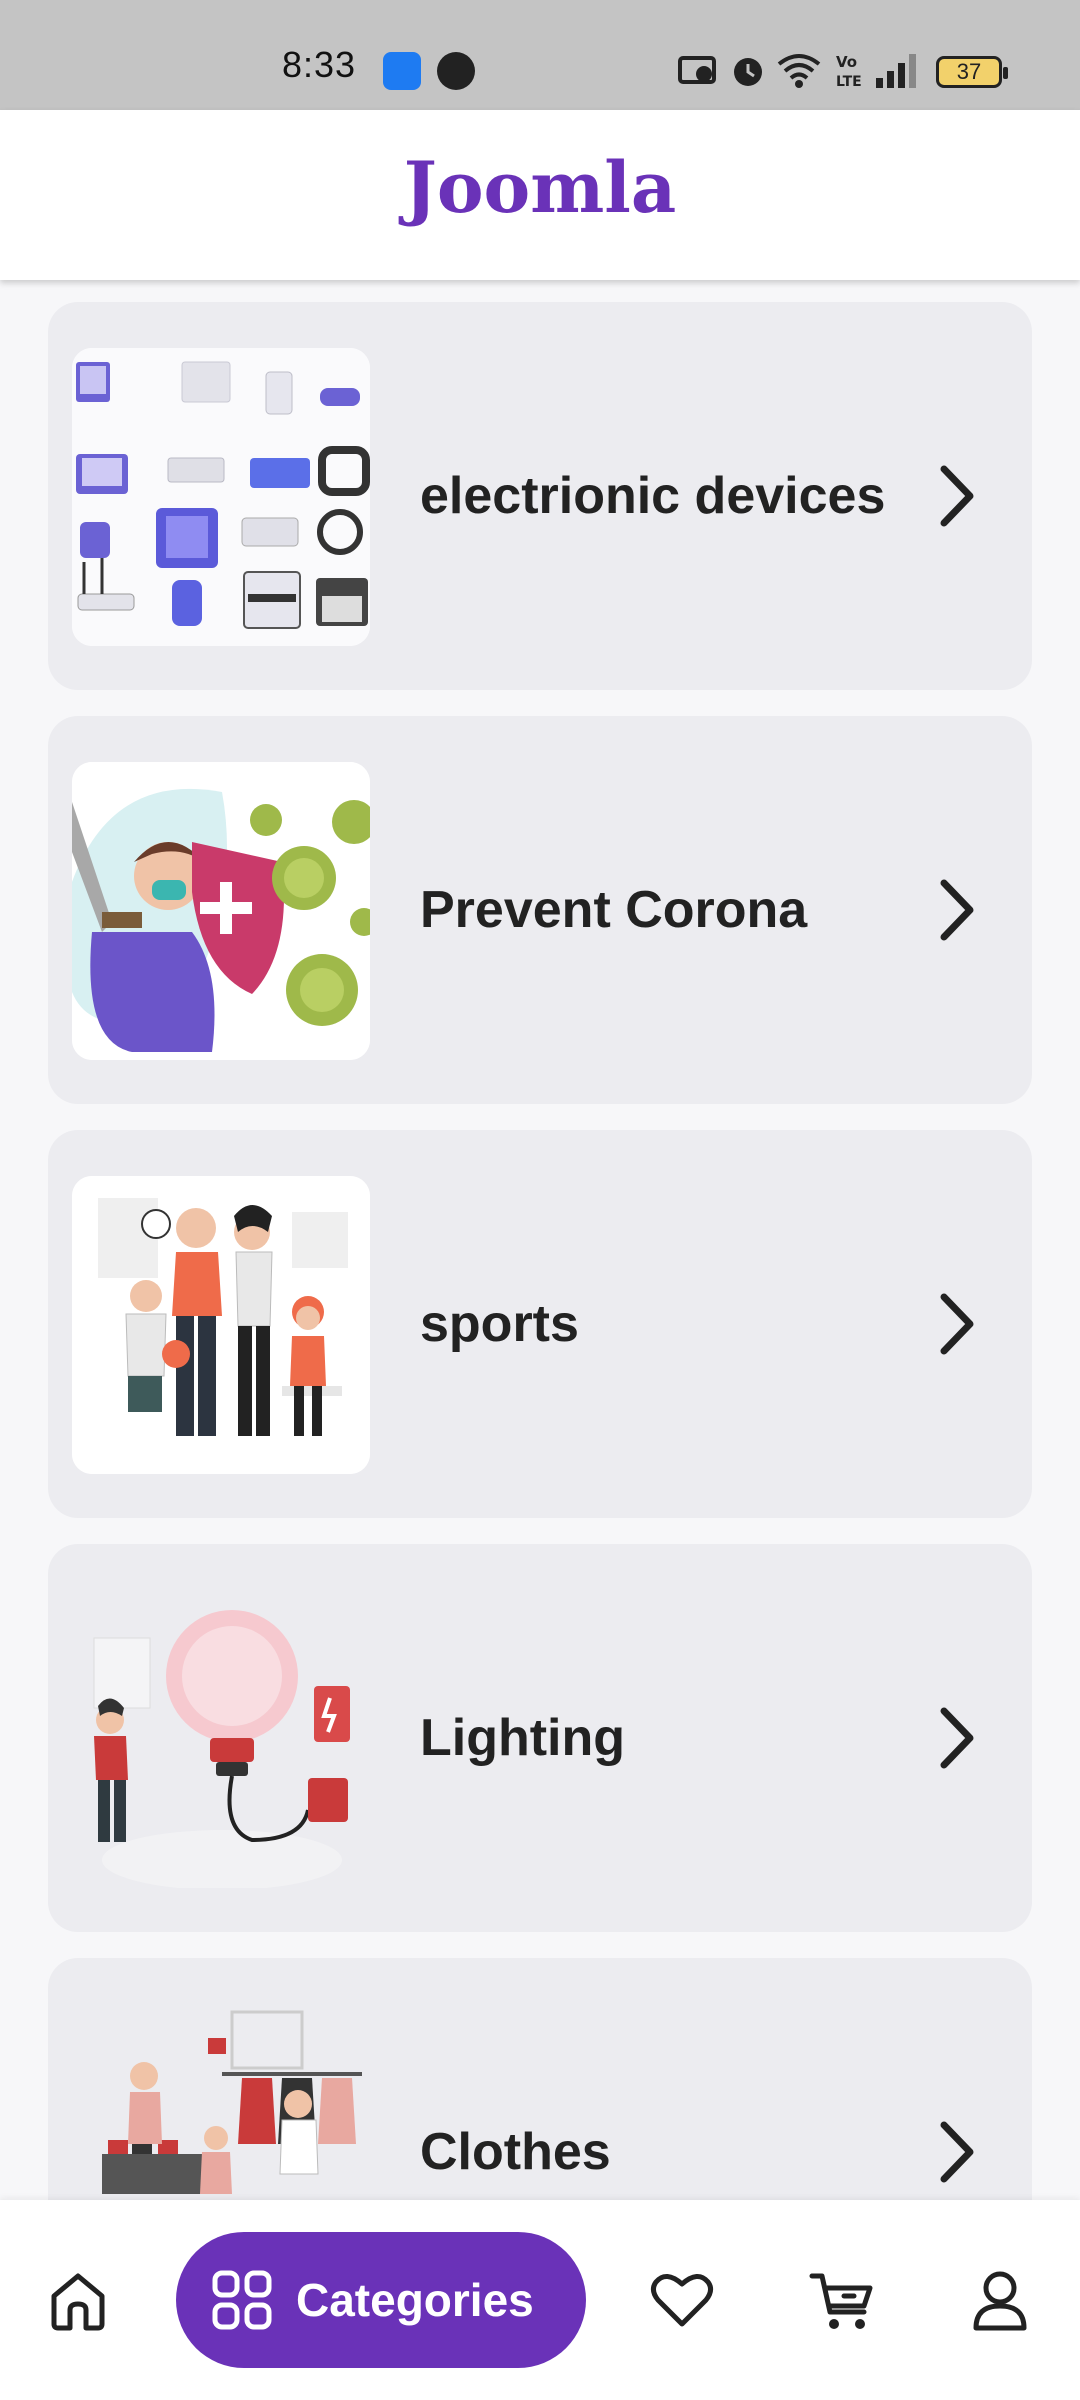 The image size is (1080, 2400). Describe the element at coordinates (221, 1325) in the screenshot. I see `family-sports-illustration` at that location.